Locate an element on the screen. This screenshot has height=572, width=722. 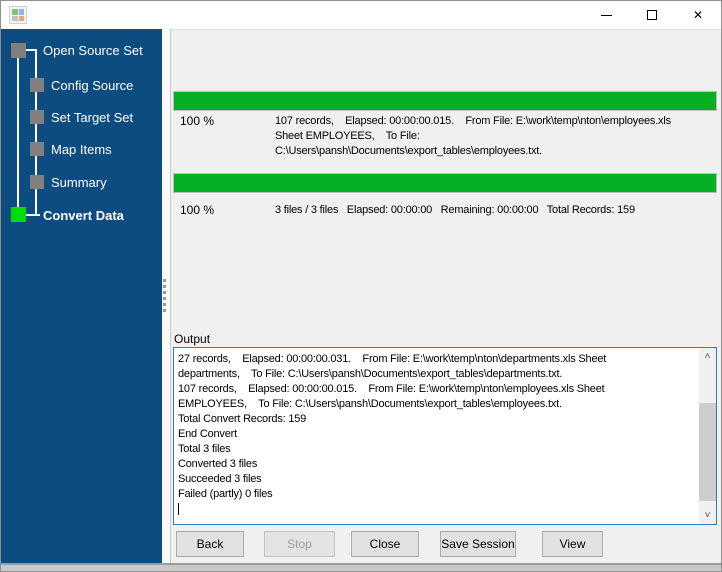
sidebar-item-summary: Summary is located at coordinates (79, 182).